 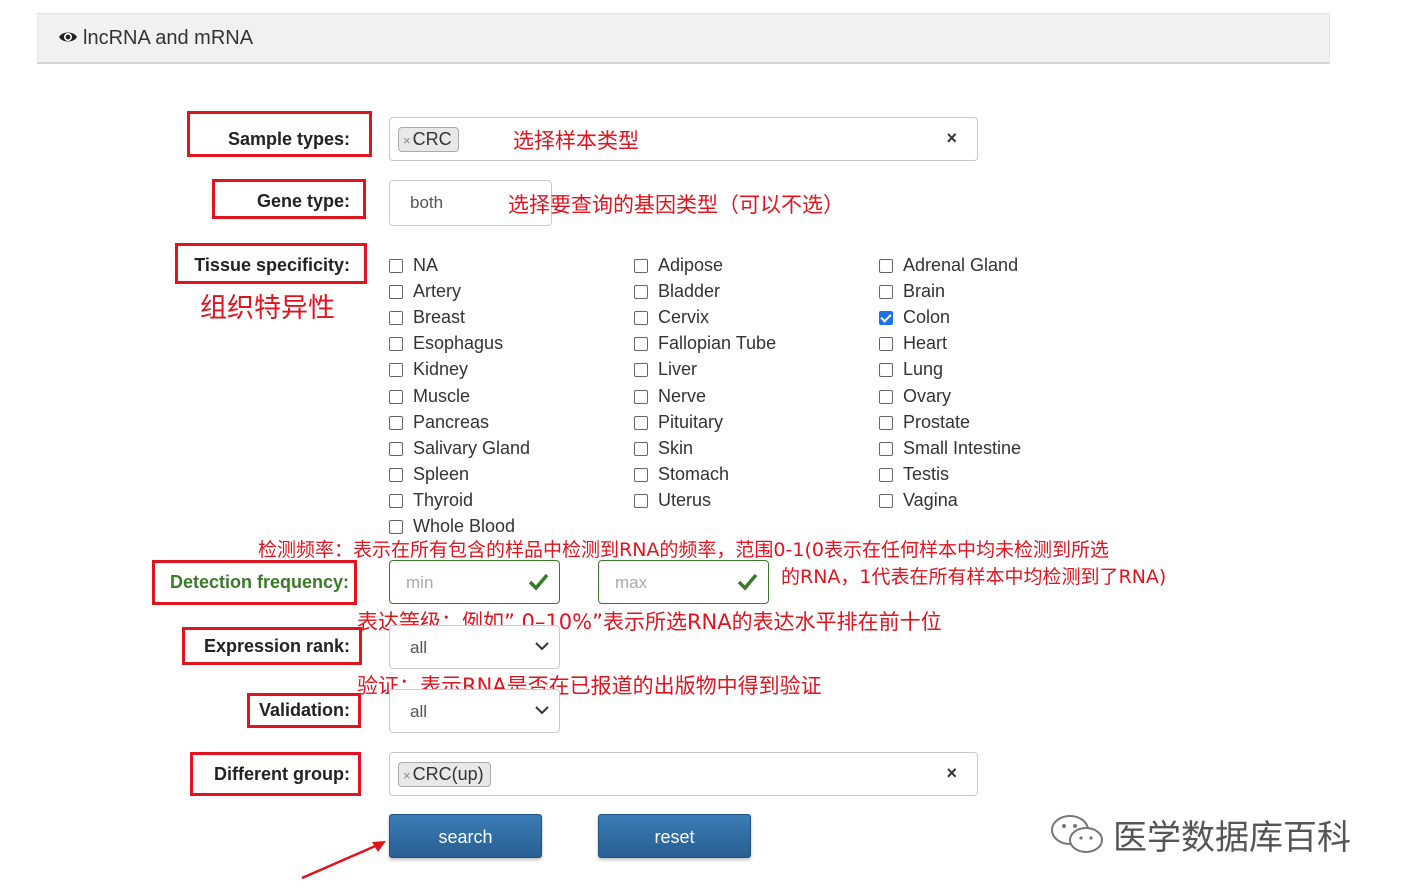 What do you see at coordinates (446, 343) in the screenshot?
I see `tissue-option-esophagus: Esophagus` at bounding box center [446, 343].